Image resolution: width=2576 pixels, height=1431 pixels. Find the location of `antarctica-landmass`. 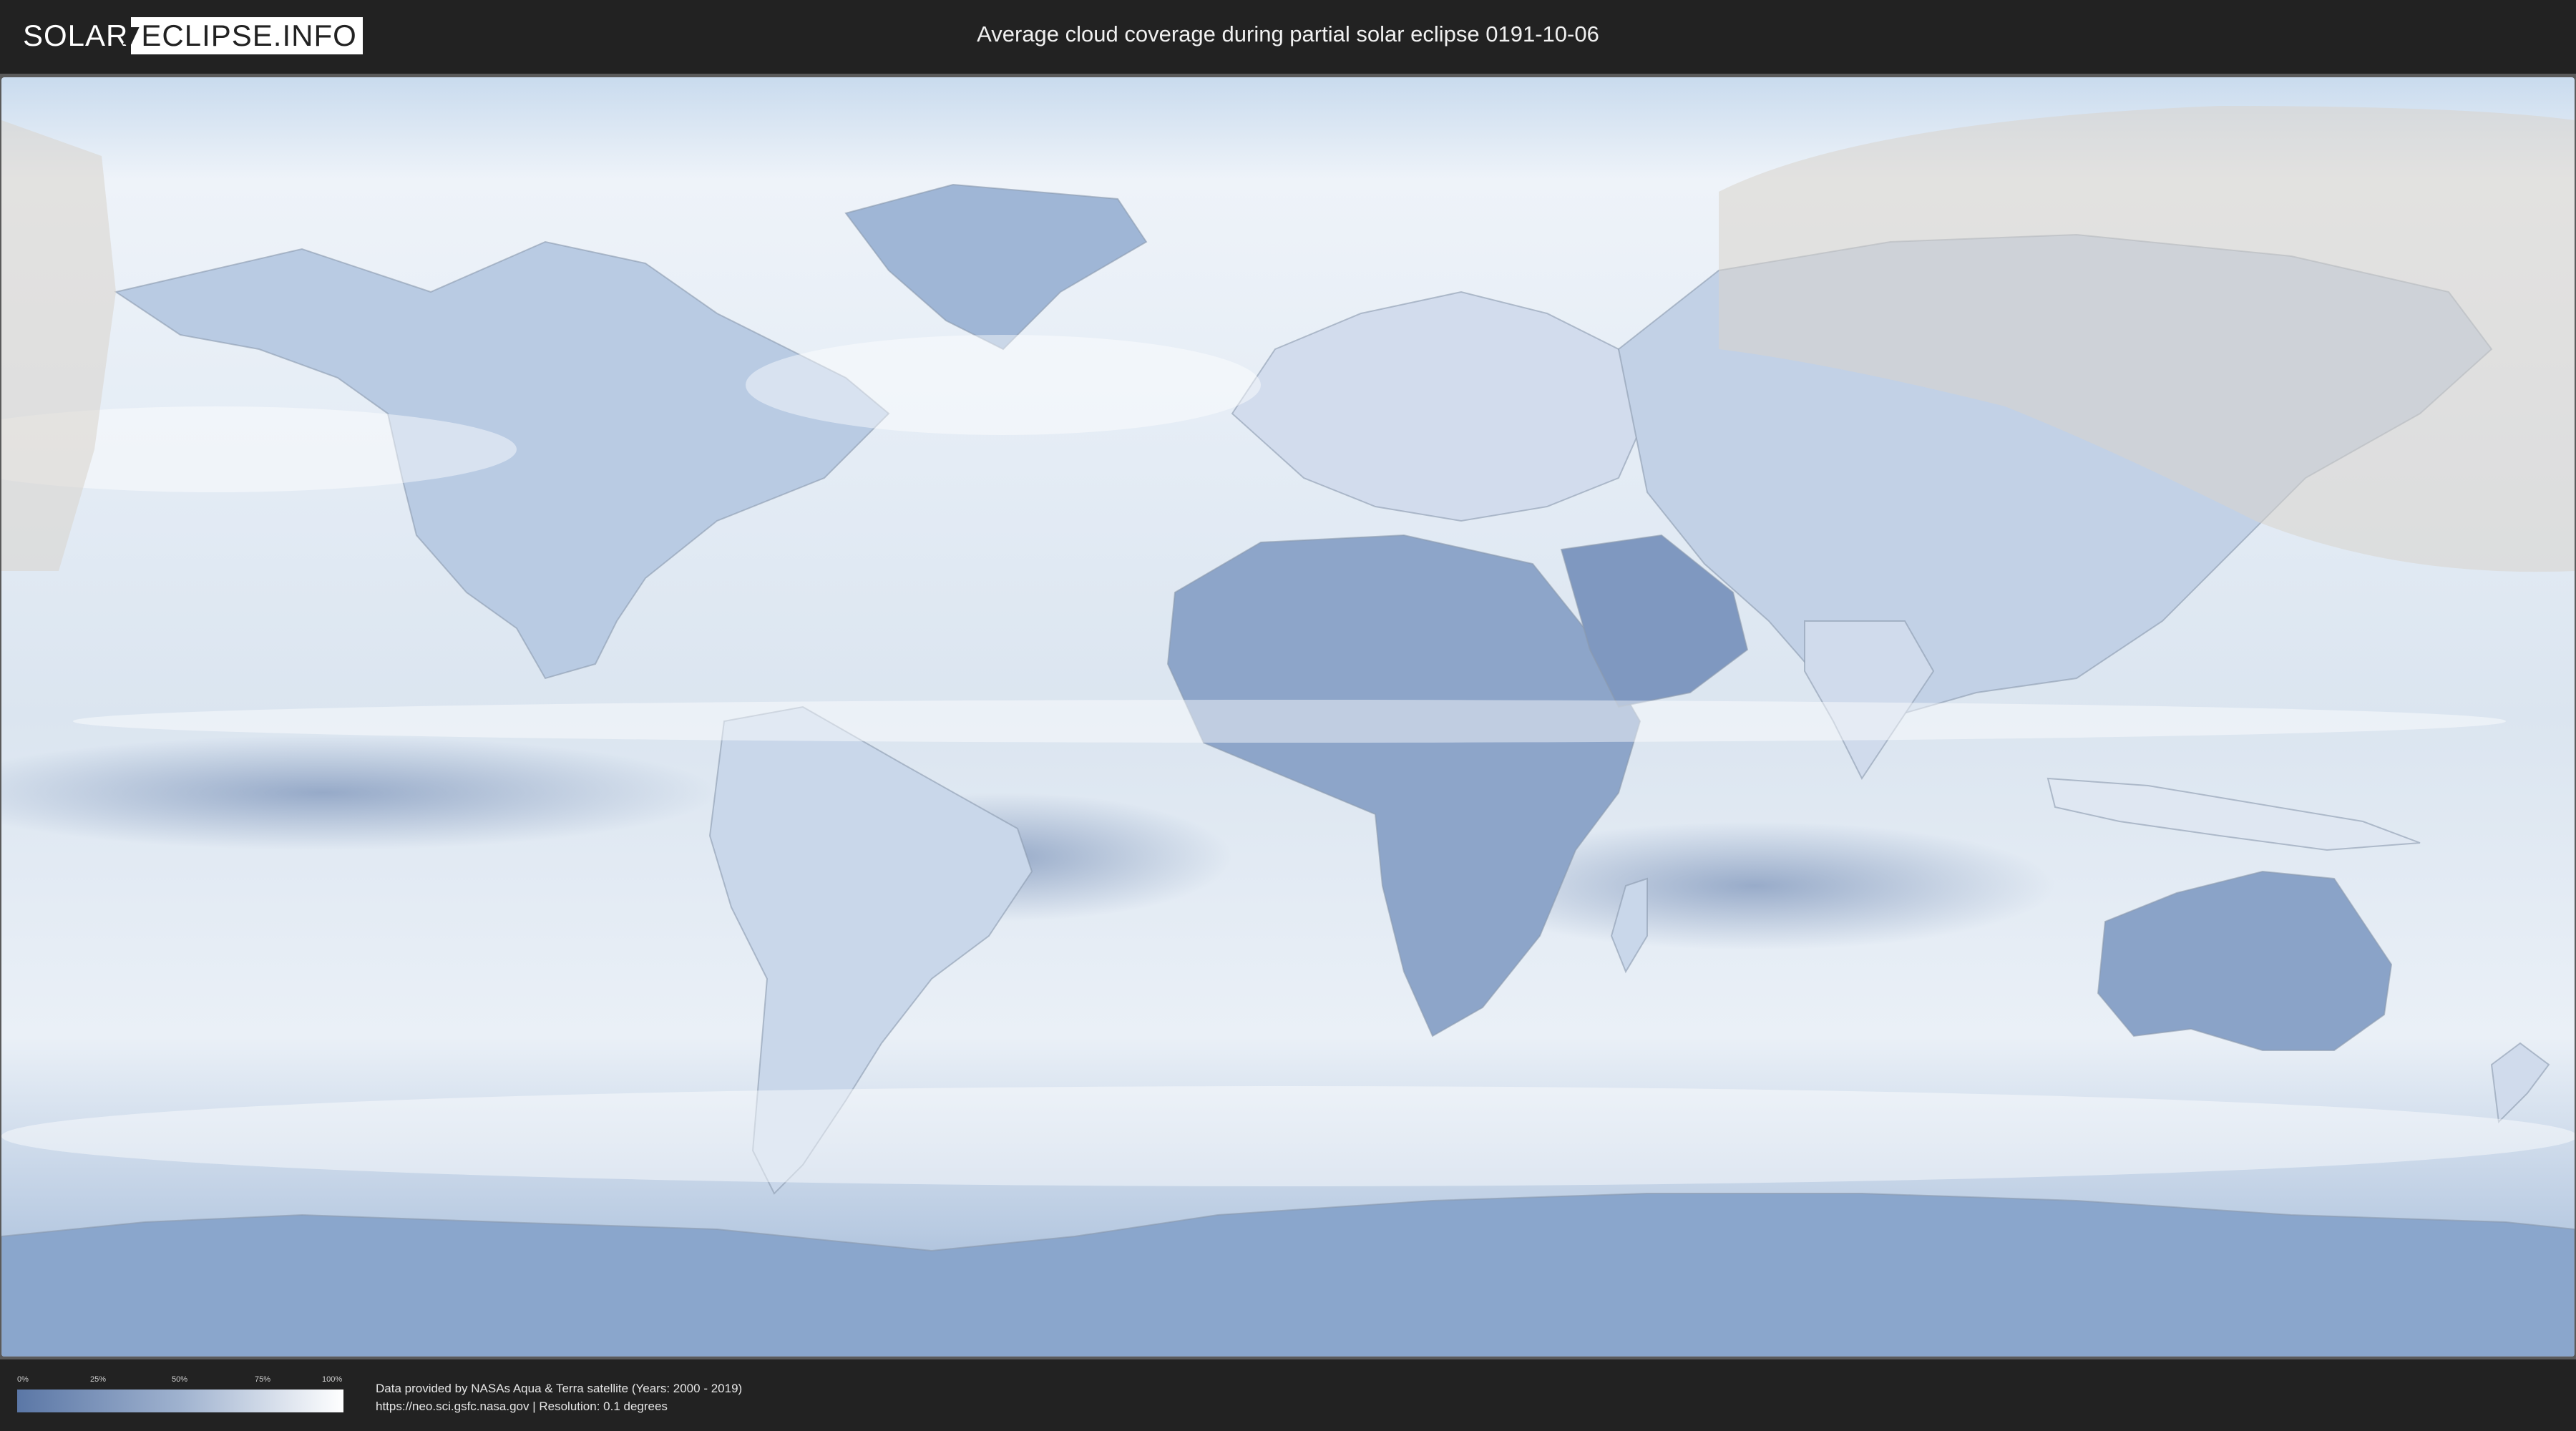

antarctica-landmass is located at coordinates (1288, 1275).